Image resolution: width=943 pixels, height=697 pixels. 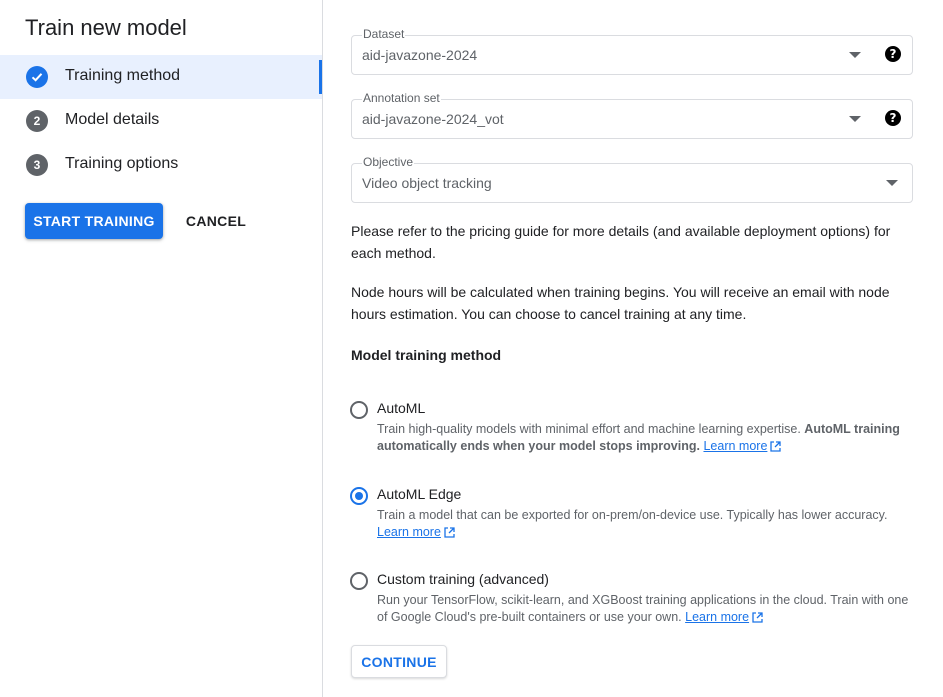 What do you see at coordinates (359, 581) in the screenshot?
I see `radio-custom-training` at bounding box center [359, 581].